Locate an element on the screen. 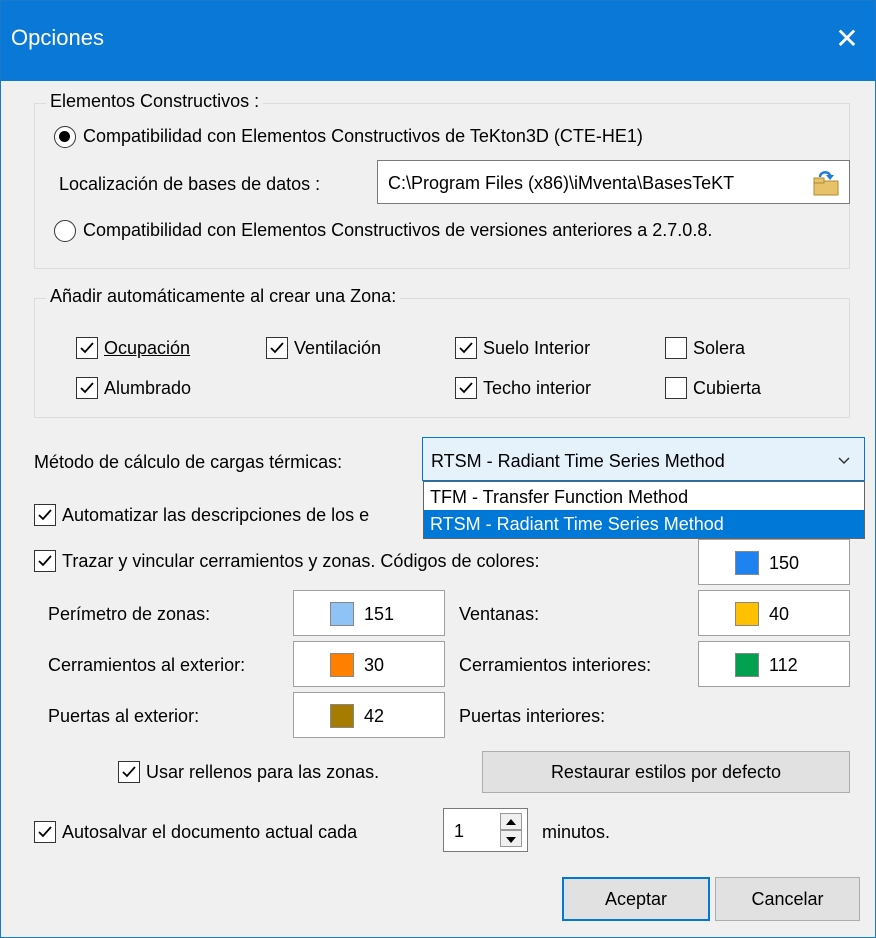  zone-ceiling-label: Techo interior is located at coordinates (537, 388).